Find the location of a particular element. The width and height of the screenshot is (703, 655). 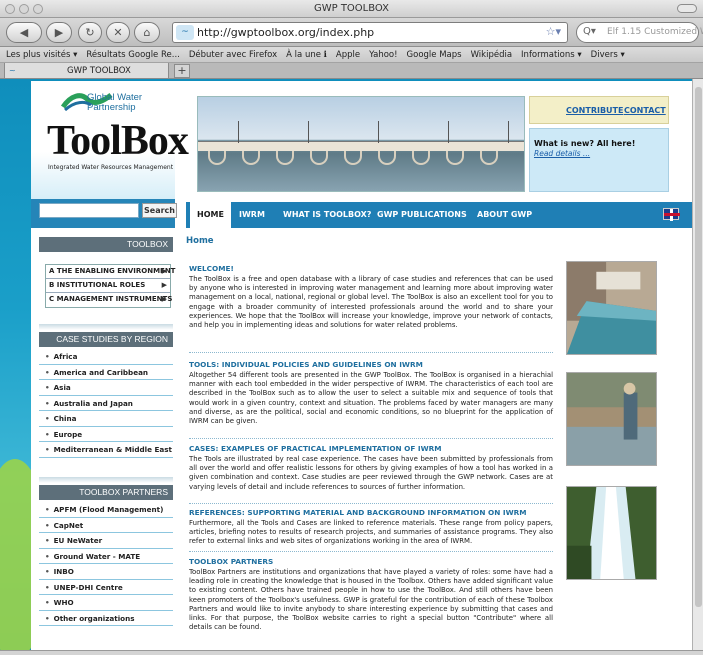

lamp-post is located at coordinates (308, 132).